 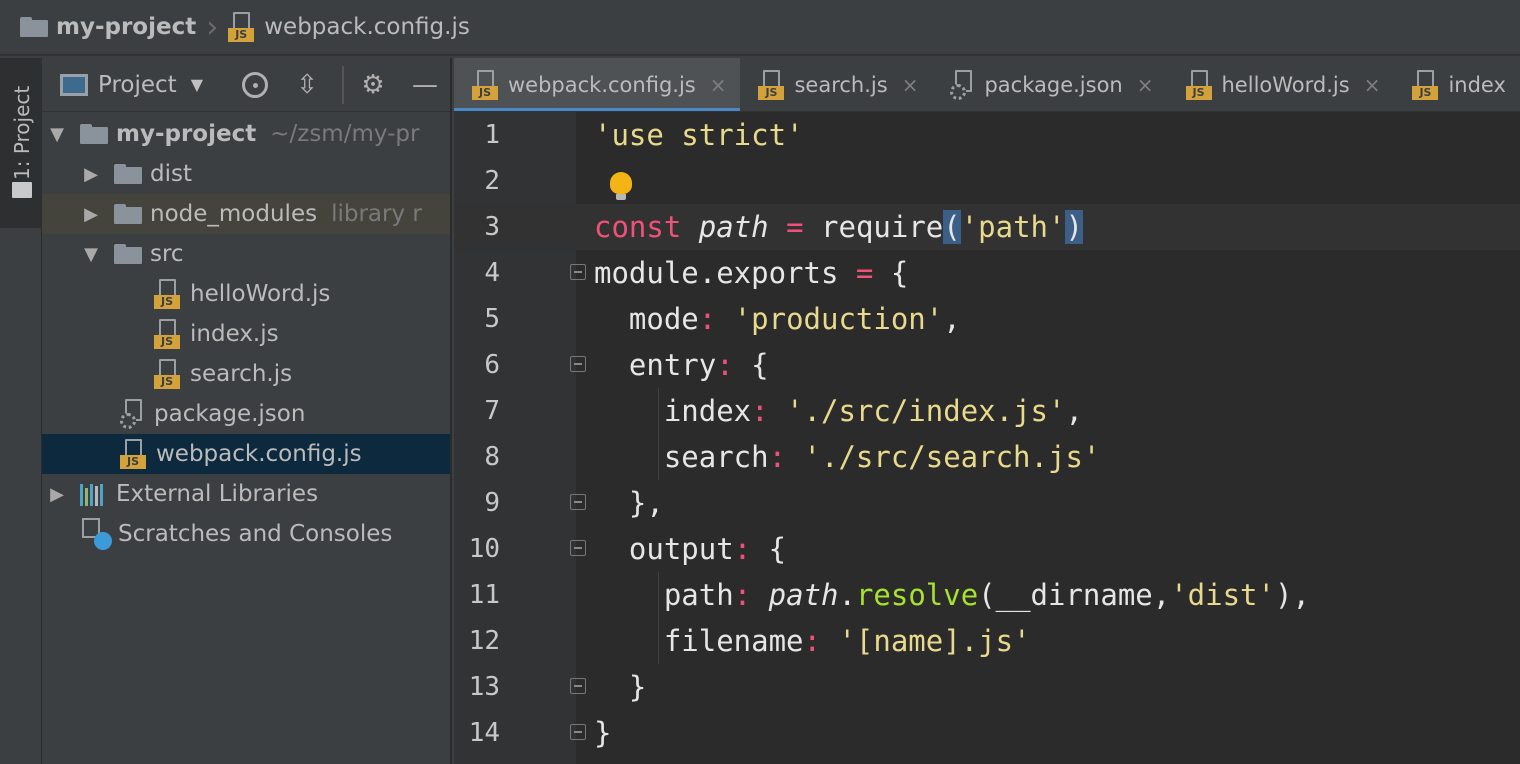 I want to click on tree-item-webpack-config-js: JS webpack.config.js, so click(x=246, y=454).